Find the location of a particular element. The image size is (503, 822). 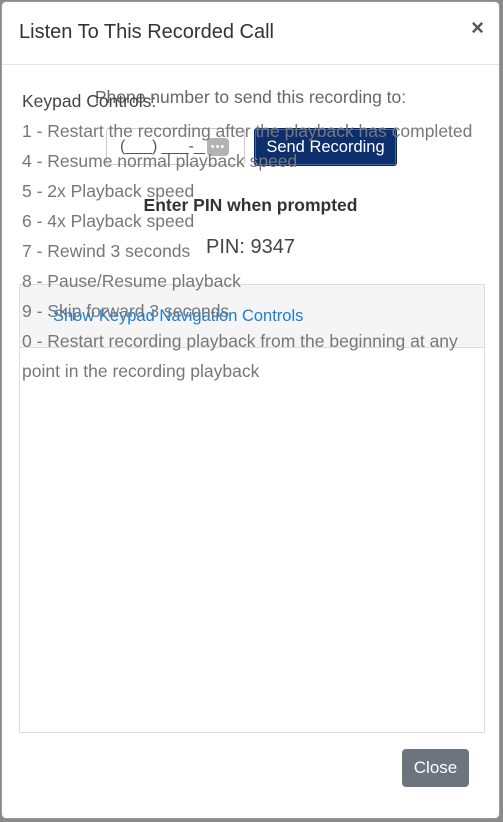

close-button: Close is located at coordinates (435, 768).